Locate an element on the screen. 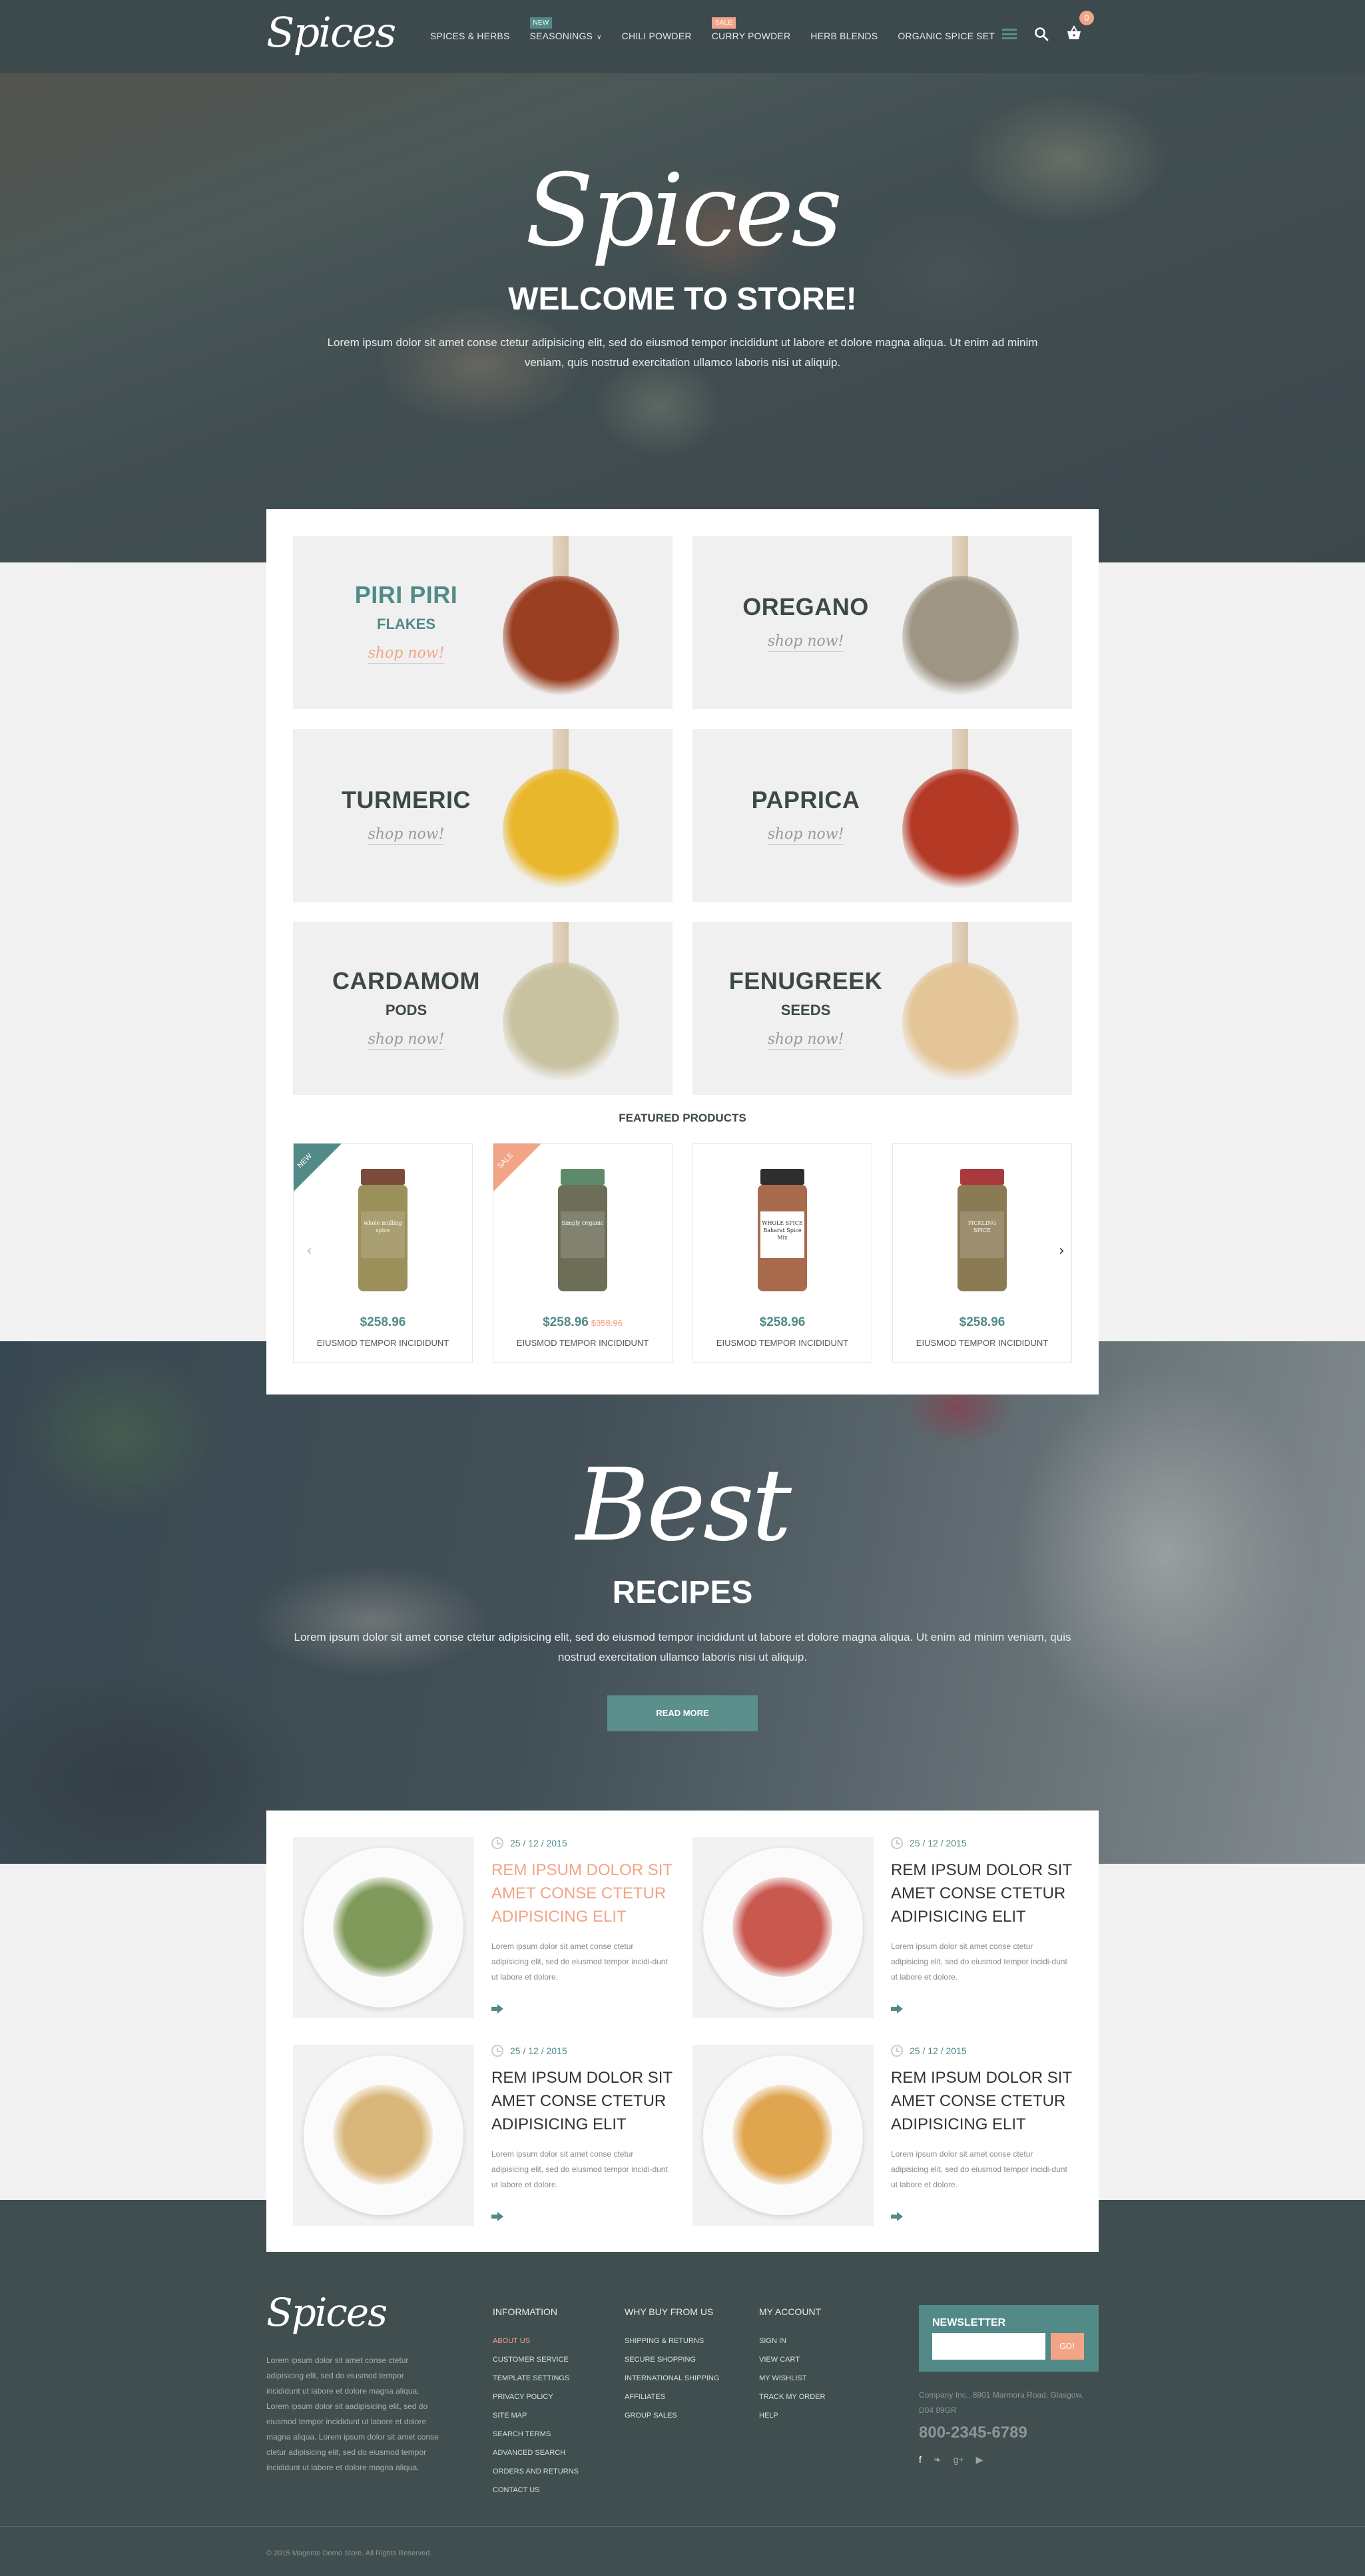 The width and height of the screenshot is (1365, 2576). category-text: FENUGREEK SEEDS shop now! is located at coordinates (805, 1008).